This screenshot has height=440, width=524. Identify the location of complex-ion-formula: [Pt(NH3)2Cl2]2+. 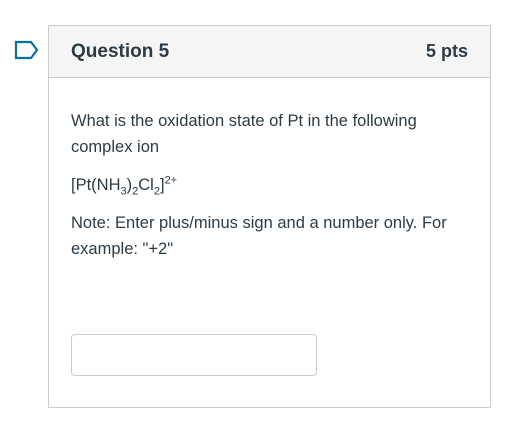
(269, 185).